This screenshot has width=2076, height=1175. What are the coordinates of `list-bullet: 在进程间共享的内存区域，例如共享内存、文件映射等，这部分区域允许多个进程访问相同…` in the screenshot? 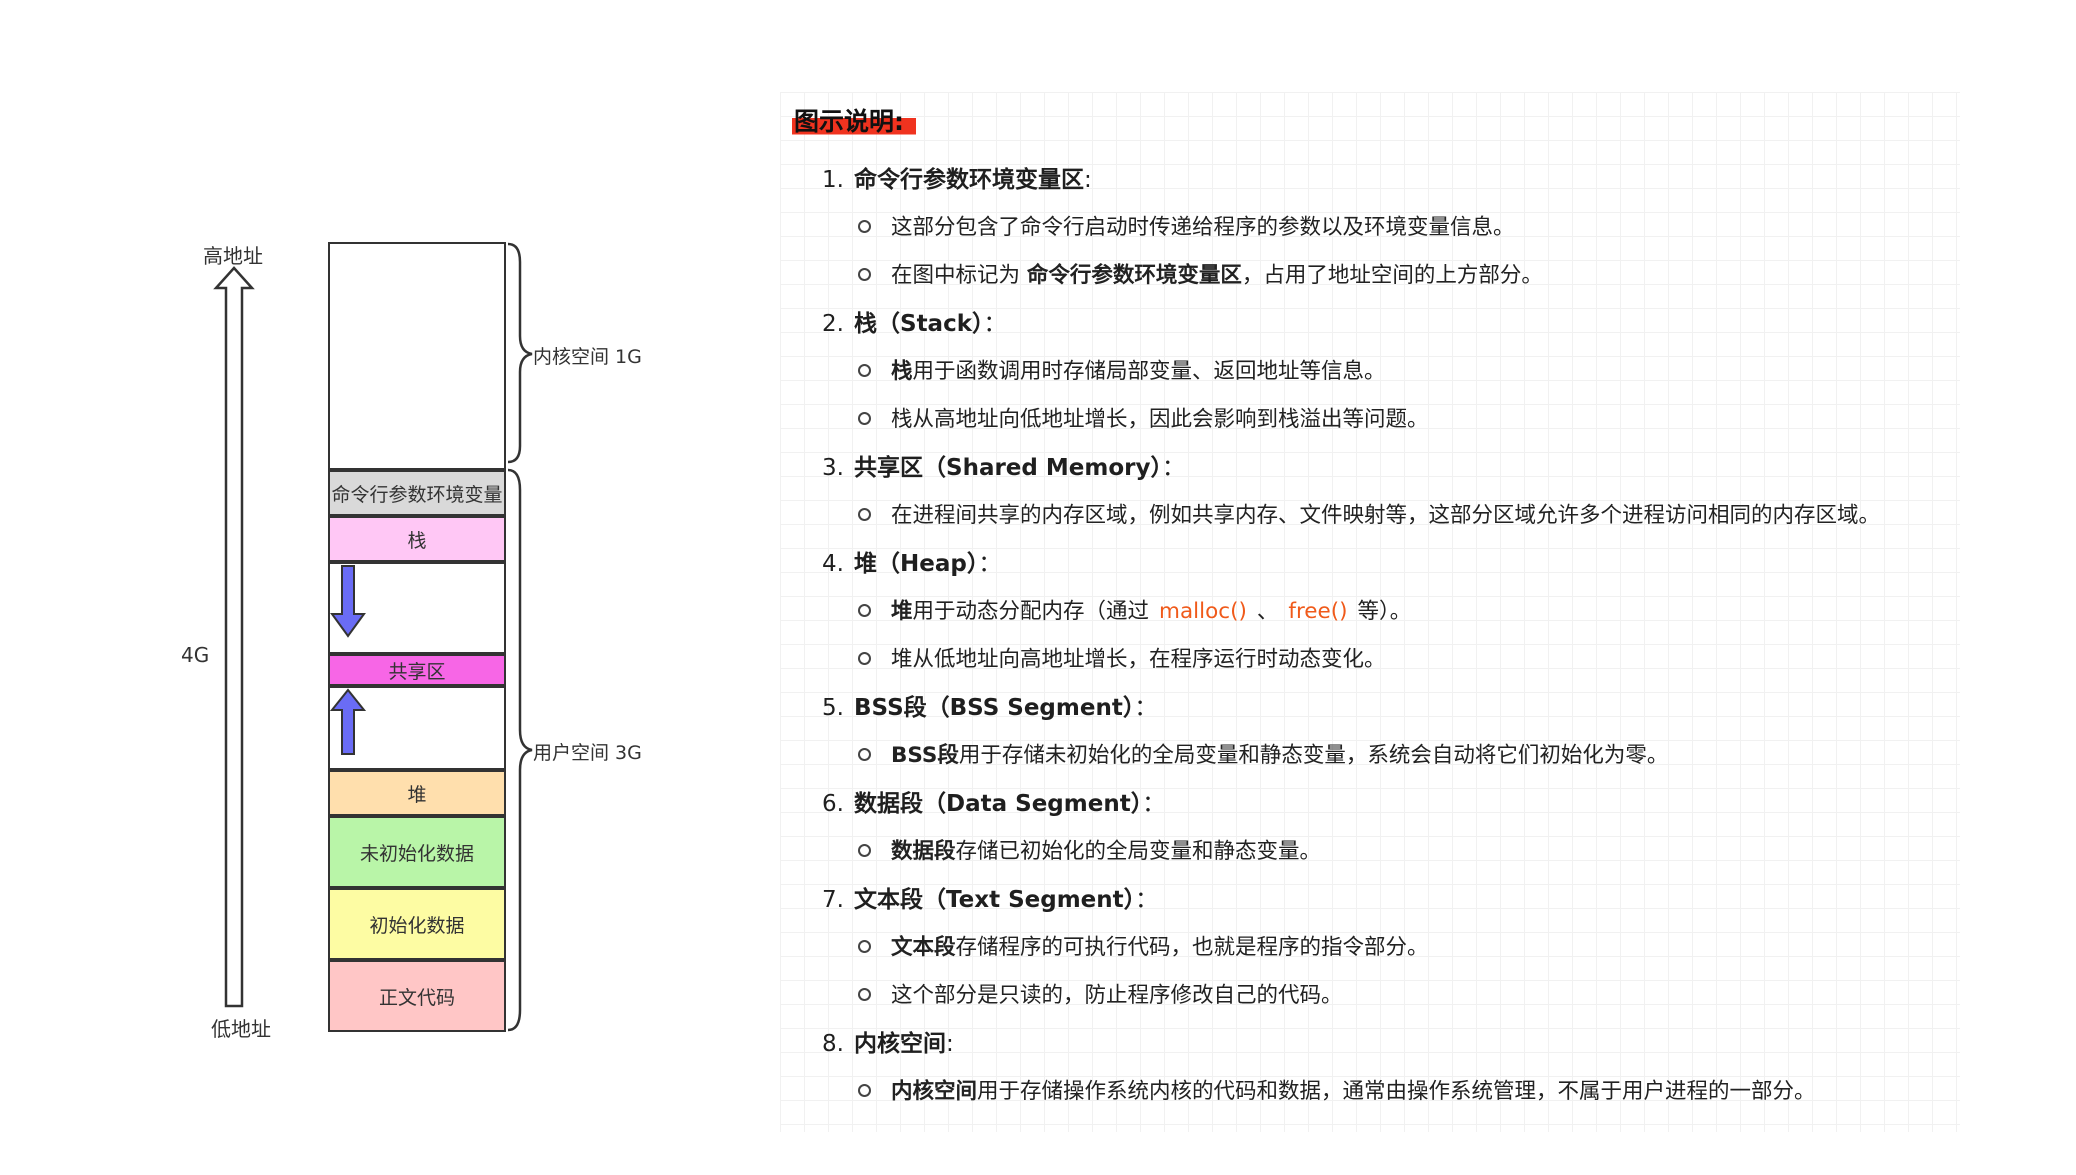 It's located at (1369, 516).